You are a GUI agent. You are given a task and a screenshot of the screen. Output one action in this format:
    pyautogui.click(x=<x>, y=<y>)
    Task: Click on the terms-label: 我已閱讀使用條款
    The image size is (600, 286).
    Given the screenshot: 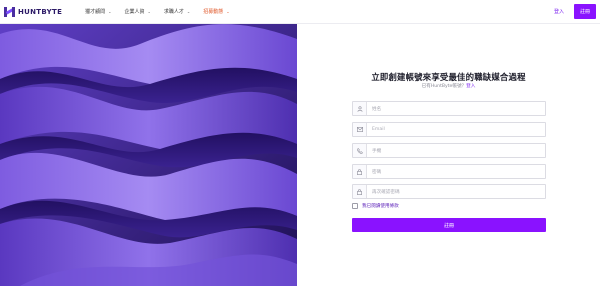 What is the action you would take?
    pyautogui.click(x=380, y=206)
    